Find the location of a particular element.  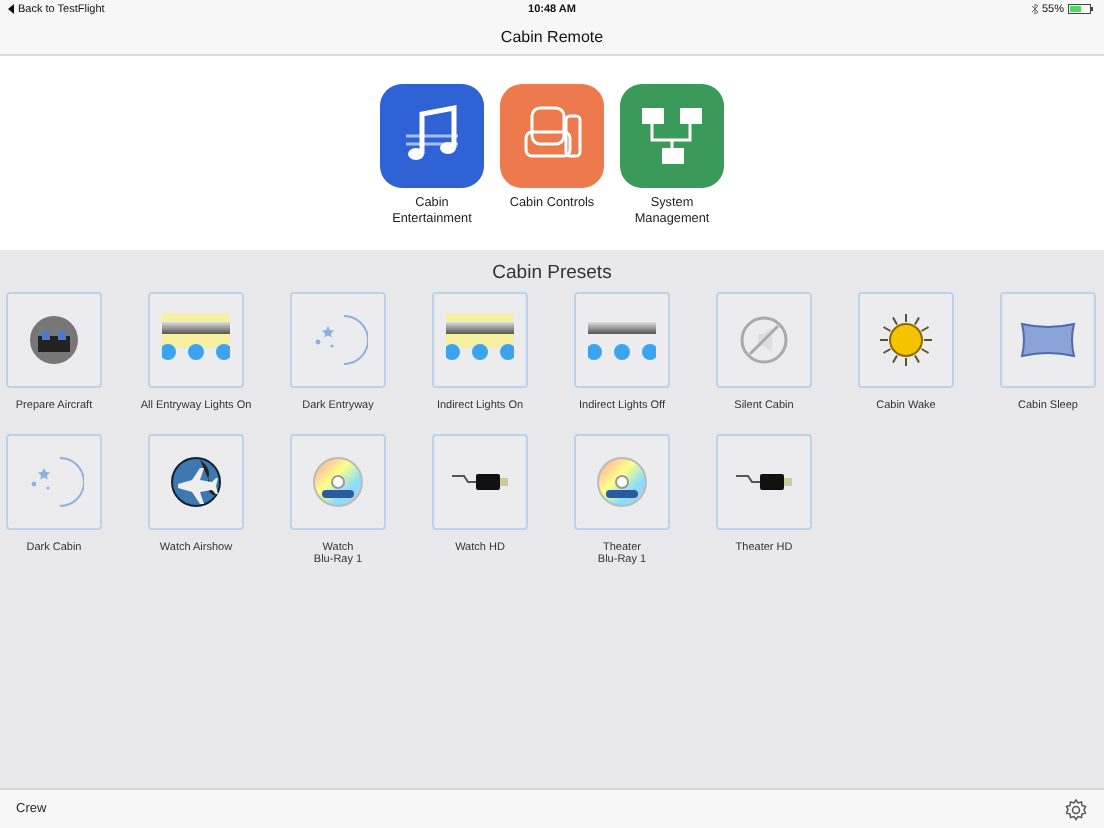

globe-airplane-icon is located at coordinates (196, 482).